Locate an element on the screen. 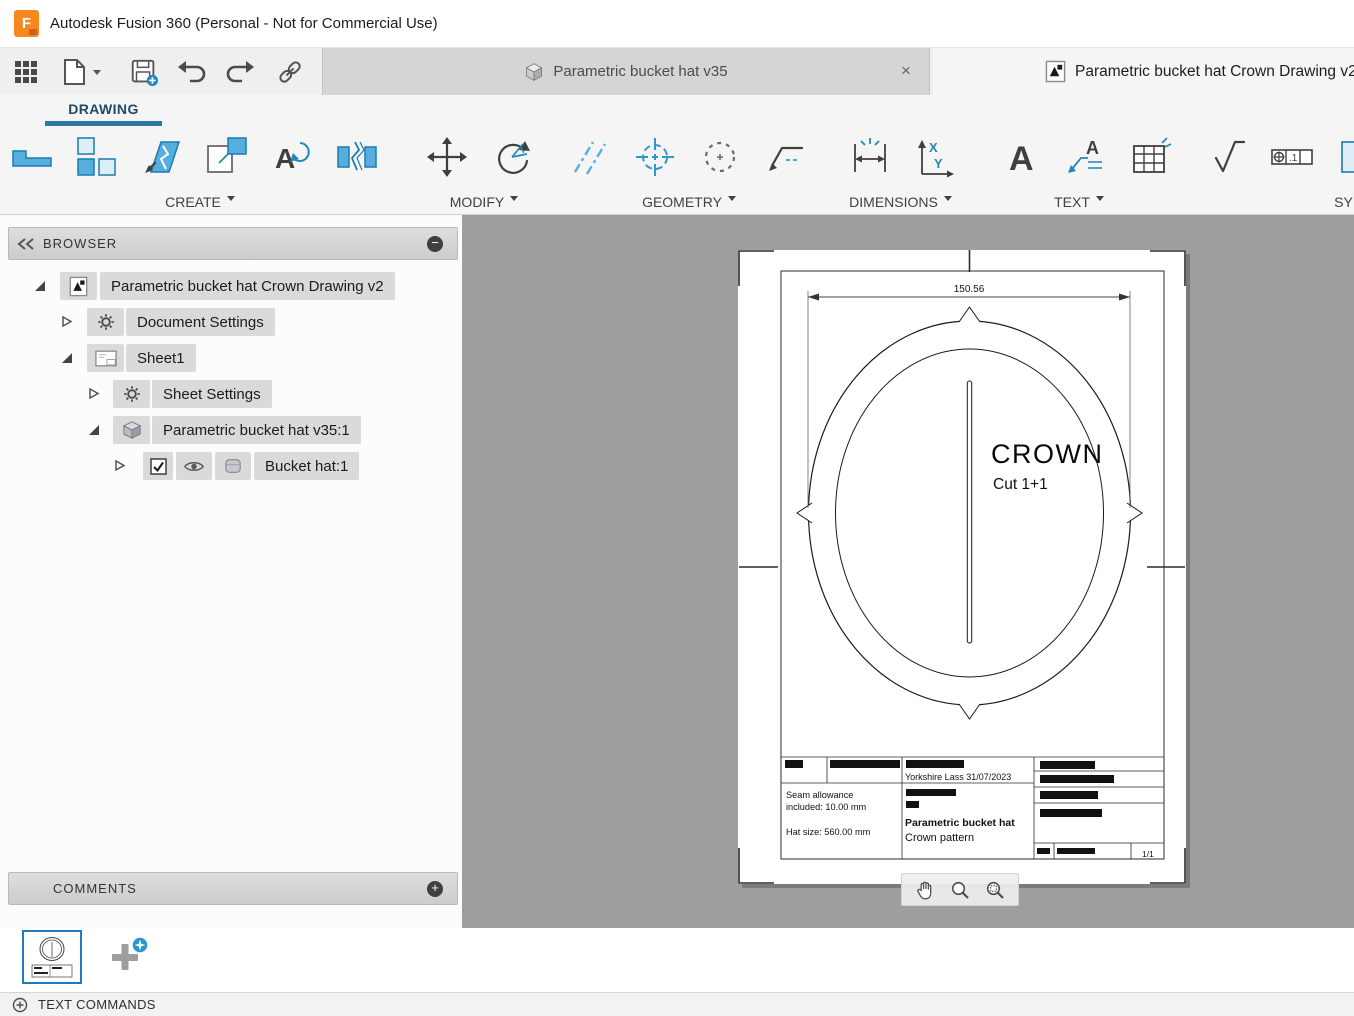  browser-header: BROWSER − is located at coordinates (233, 243).